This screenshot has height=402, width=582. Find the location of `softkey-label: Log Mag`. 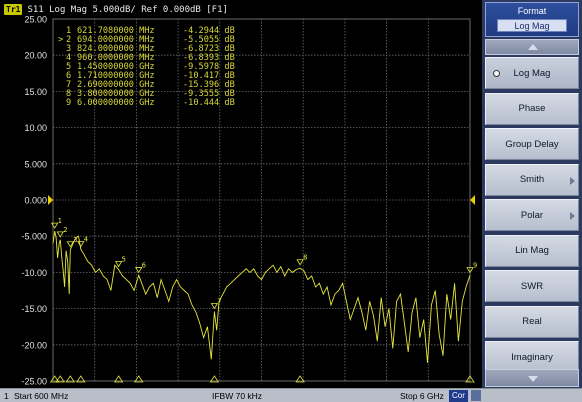

softkey-label: Log Mag is located at coordinates (532, 73).